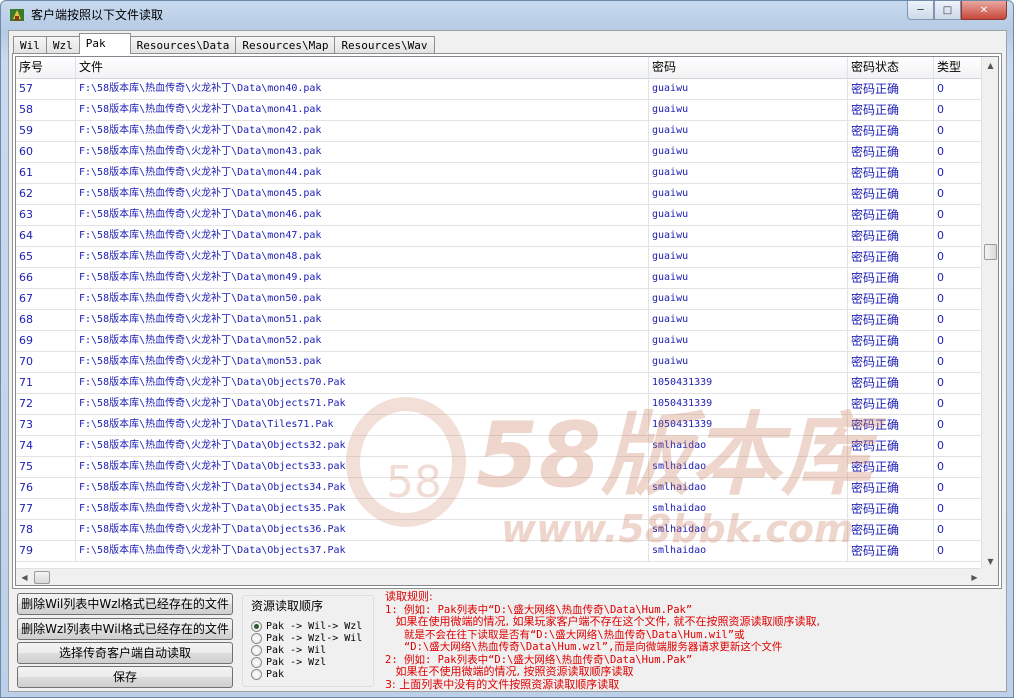  Describe the element at coordinates (314, 638) in the screenshot. I see `order-option-label: Pak -> Wzl-> Wil` at that location.